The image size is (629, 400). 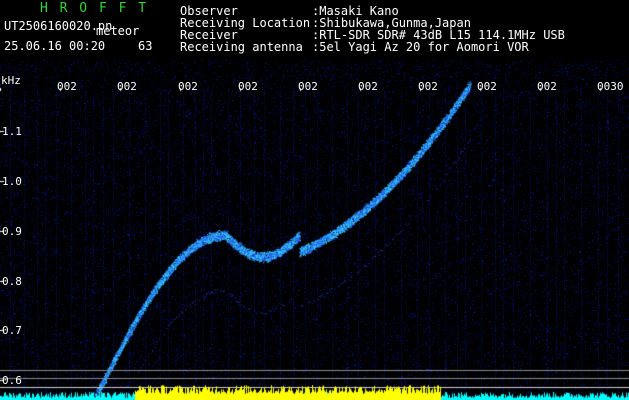 What do you see at coordinates (420, 47) in the screenshot?
I see `antenna-value: :5el Yagi Az 20 for Aomori VOR` at bounding box center [420, 47].